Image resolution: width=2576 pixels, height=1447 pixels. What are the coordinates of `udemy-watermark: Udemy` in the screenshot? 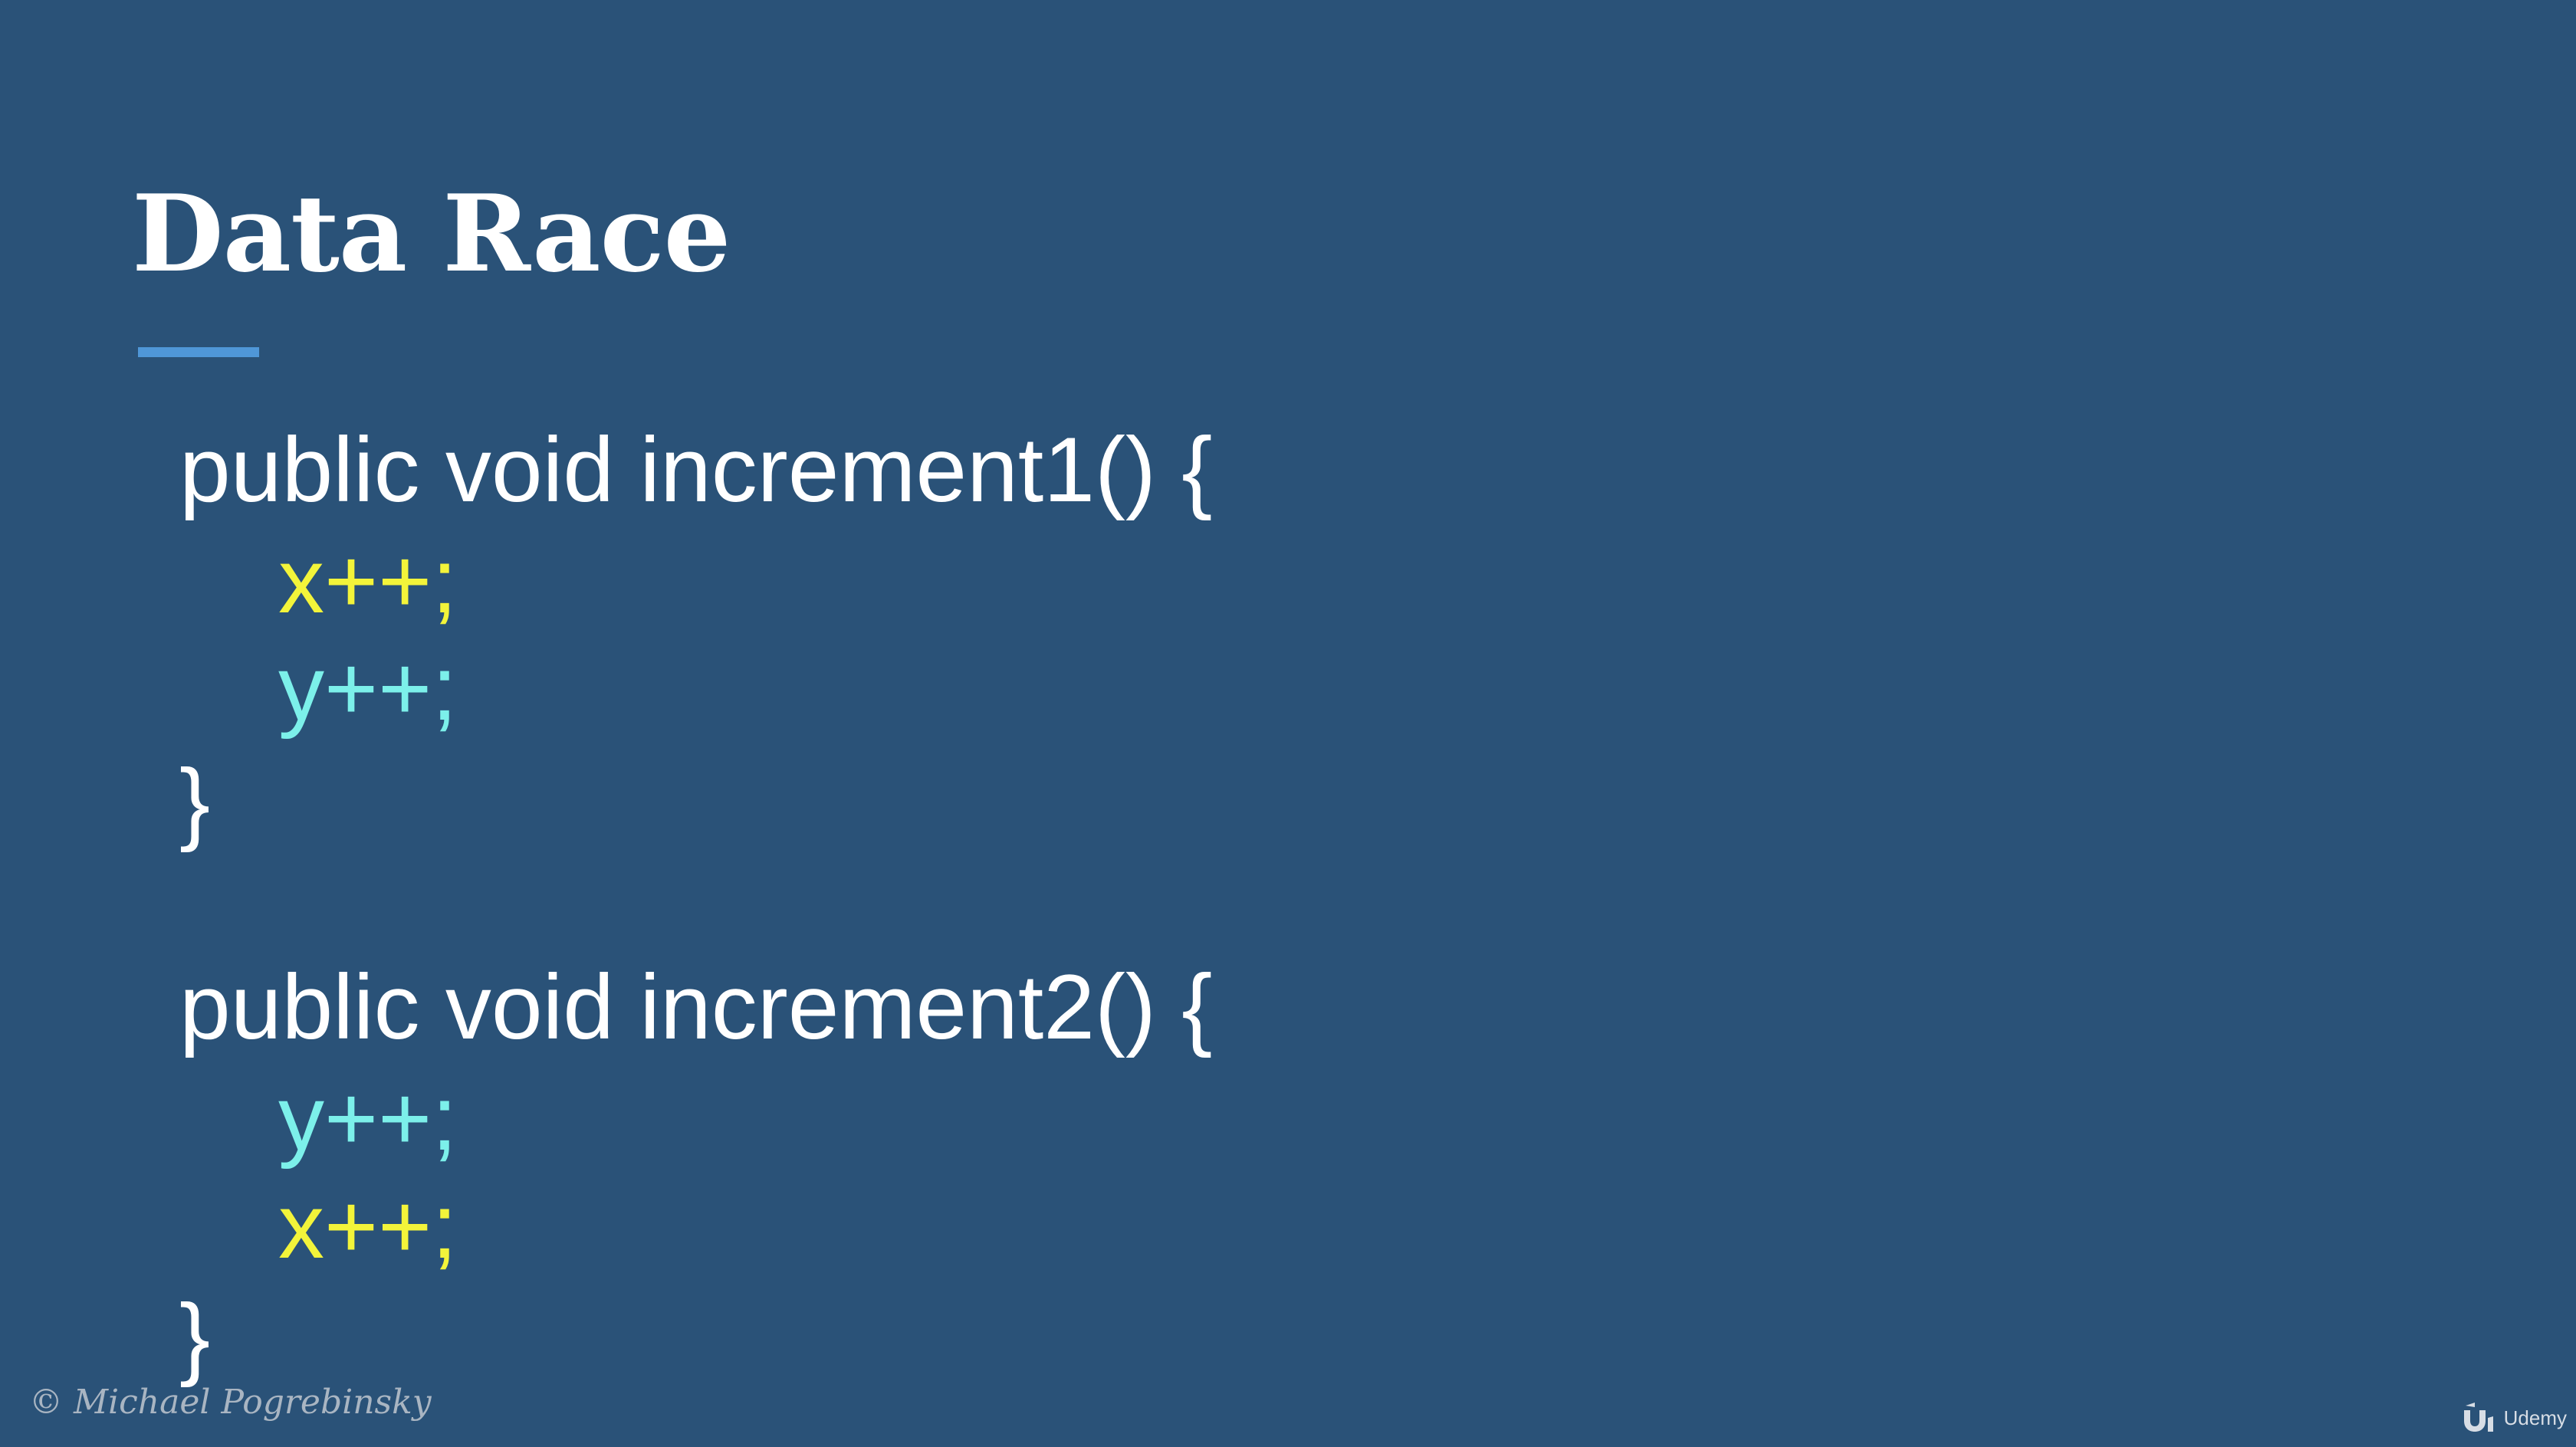 It's located at (2514, 1418).